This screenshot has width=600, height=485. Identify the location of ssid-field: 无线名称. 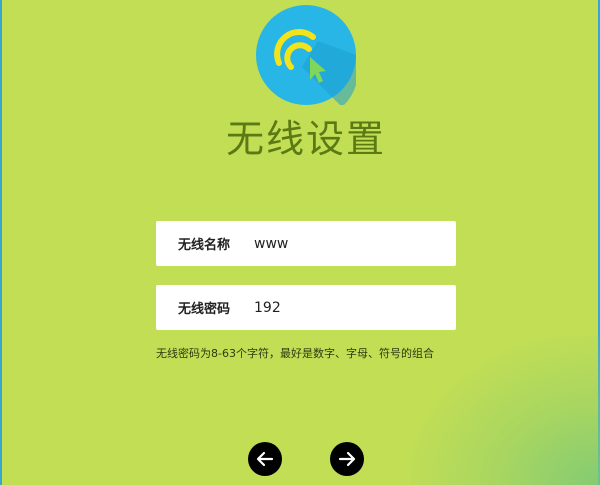
(306, 243).